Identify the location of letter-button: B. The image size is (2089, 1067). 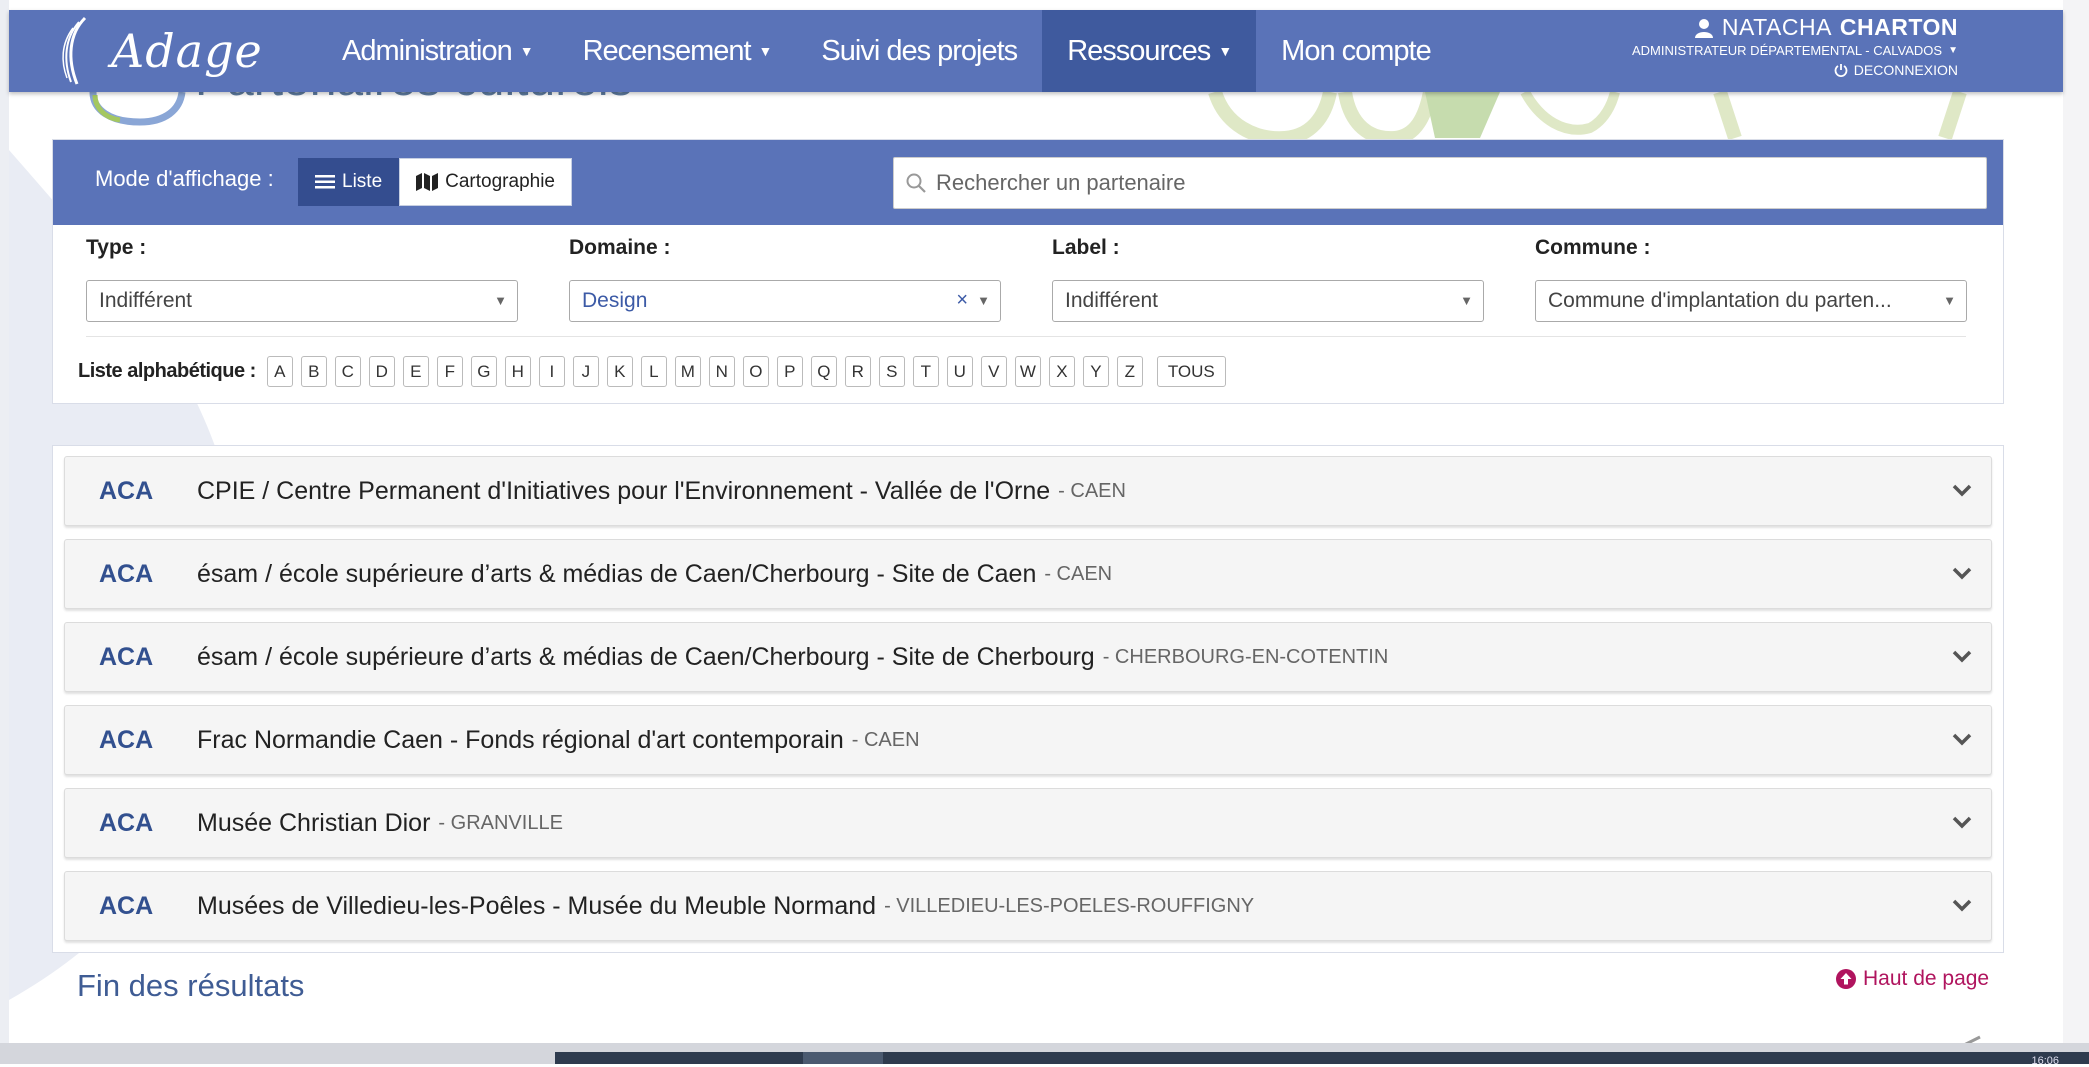
(313, 371).